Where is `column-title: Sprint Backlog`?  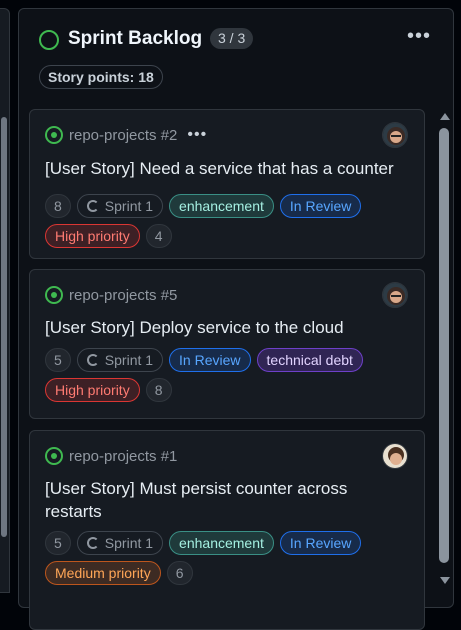 column-title: Sprint Backlog is located at coordinates (135, 38).